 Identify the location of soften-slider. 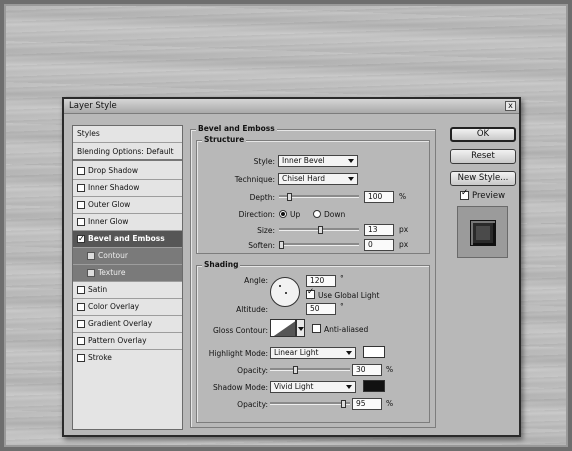
(319, 244).